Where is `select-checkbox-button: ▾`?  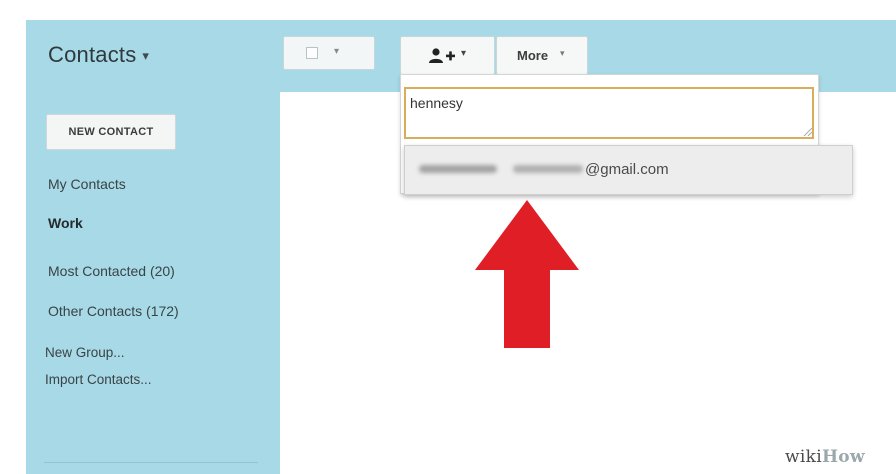 select-checkbox-button: ▾ is located at coordinates (329, 53).